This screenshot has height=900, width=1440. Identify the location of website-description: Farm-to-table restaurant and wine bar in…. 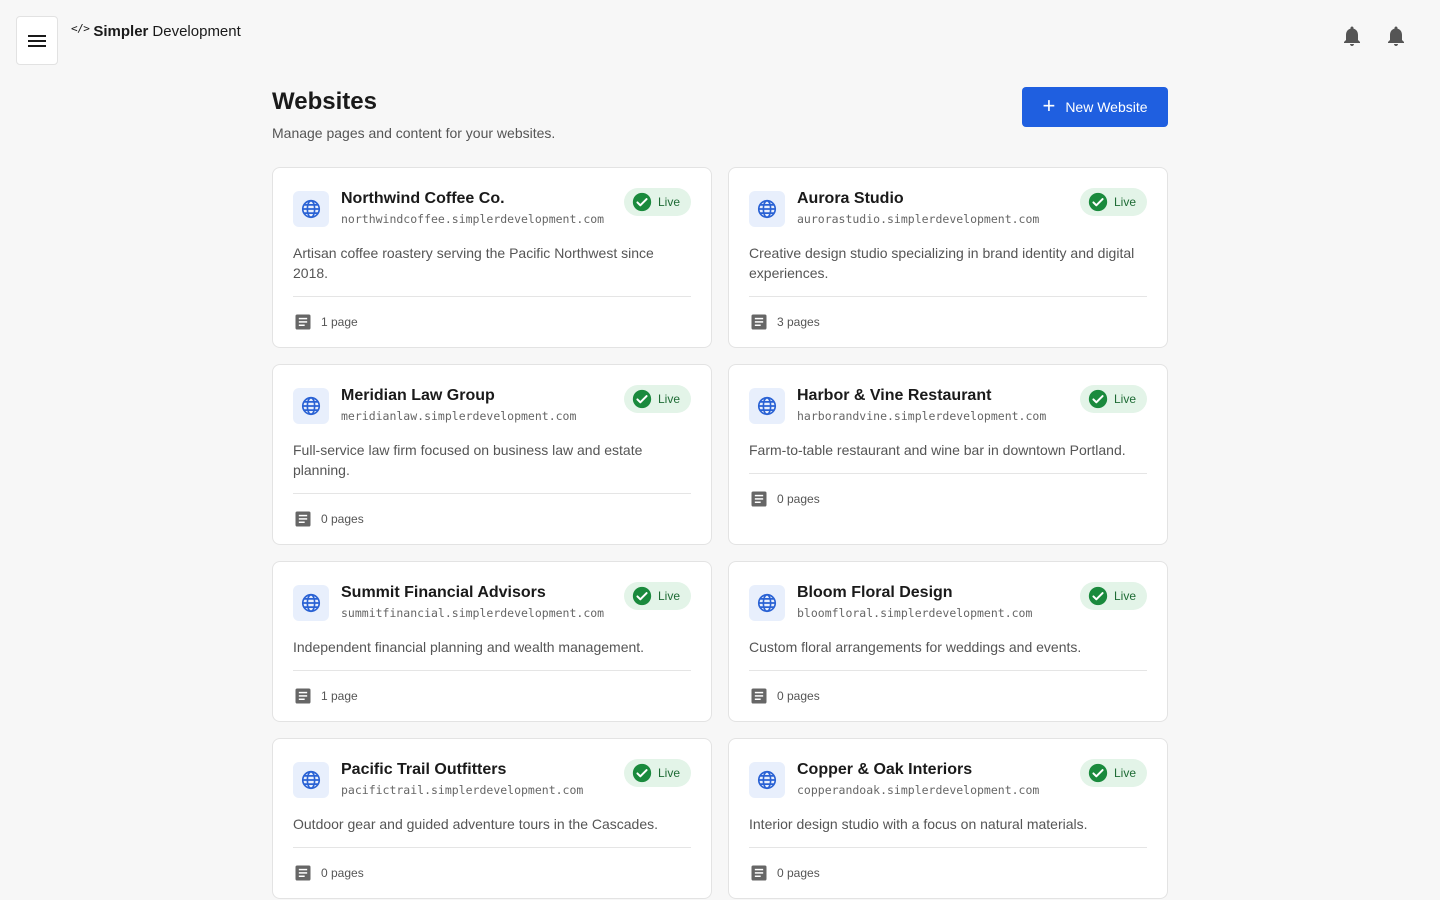
(948, 457).